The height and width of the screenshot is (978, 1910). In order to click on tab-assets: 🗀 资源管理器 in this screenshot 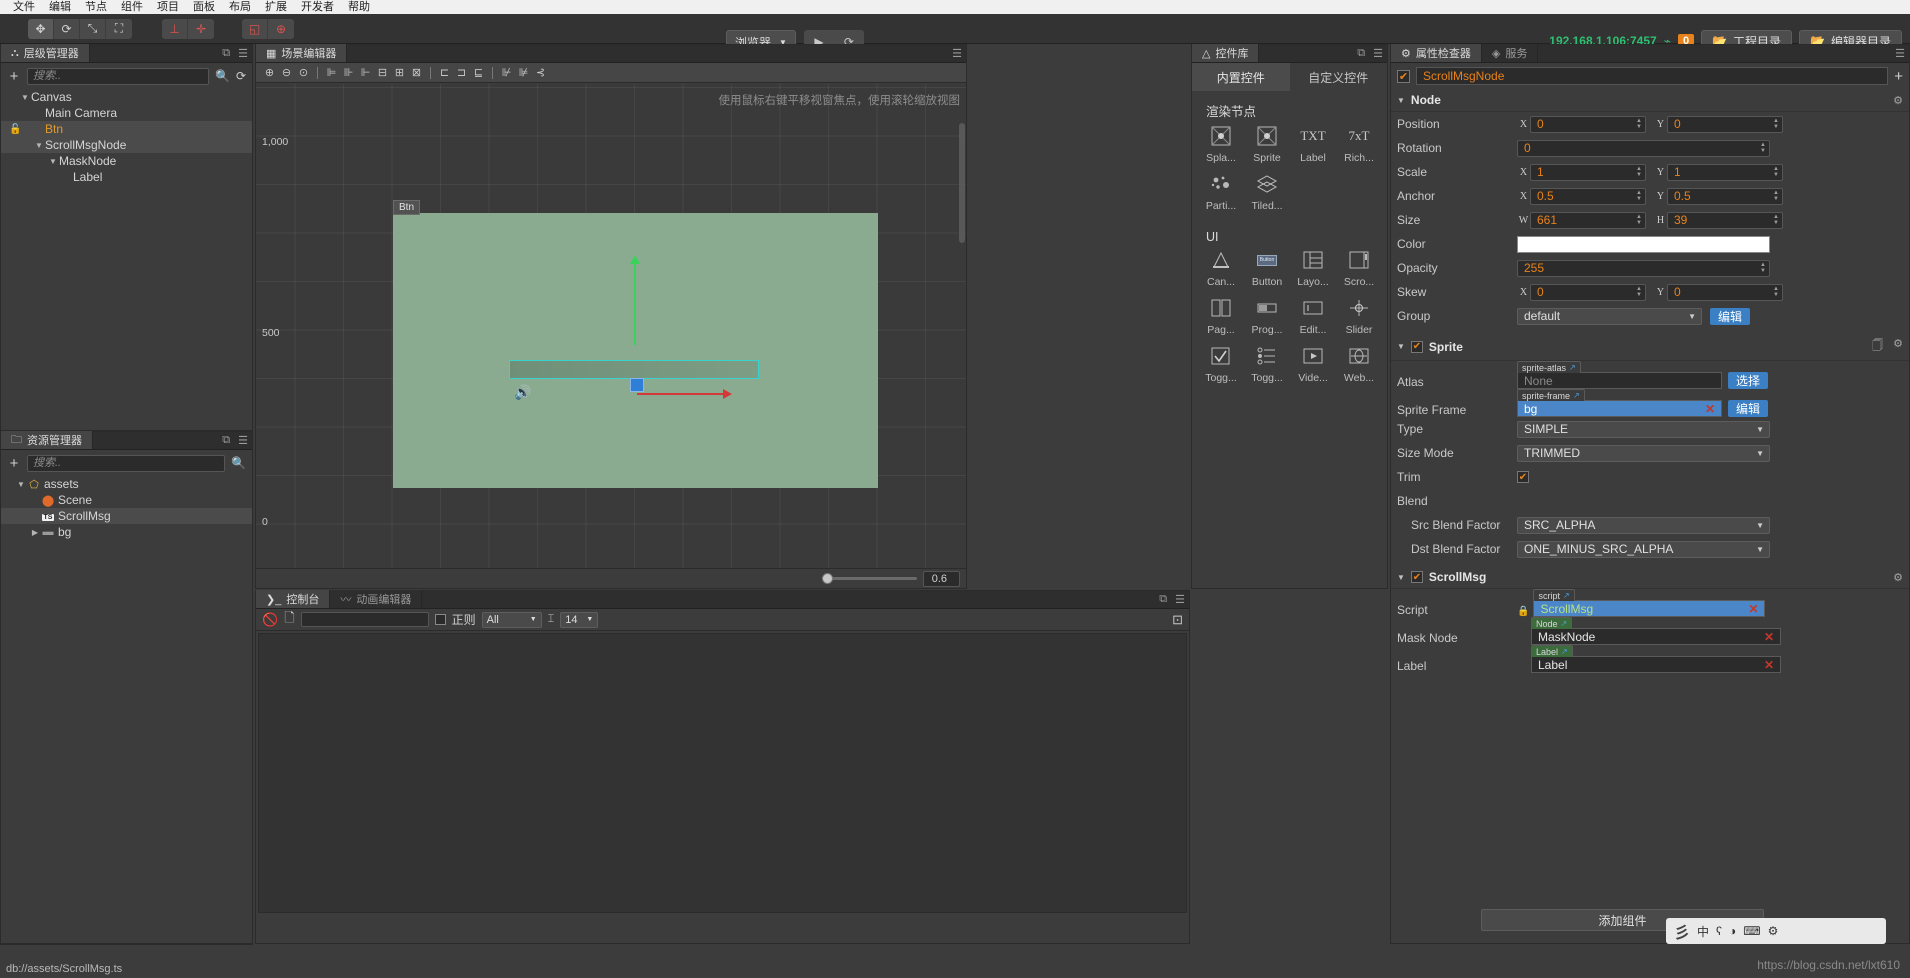, I will do `click(47, 440)`.